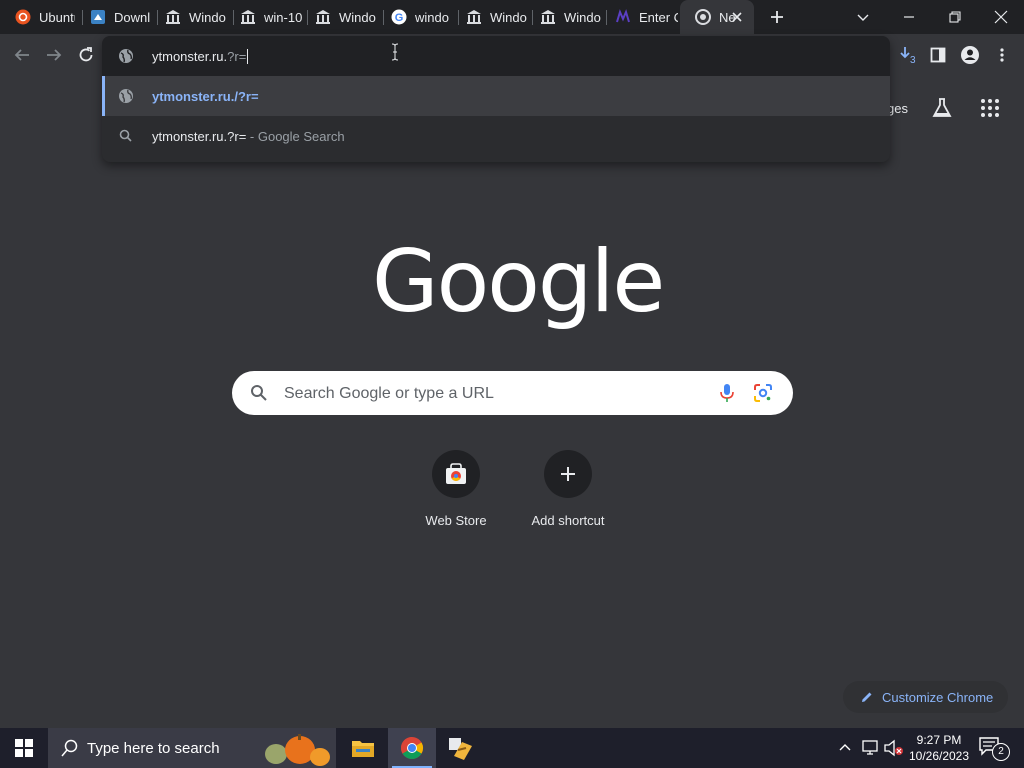 Image resolution: width=1024 pixels, height=768 pixels. I want to click on chevron-down-icon, so click(863, 17).